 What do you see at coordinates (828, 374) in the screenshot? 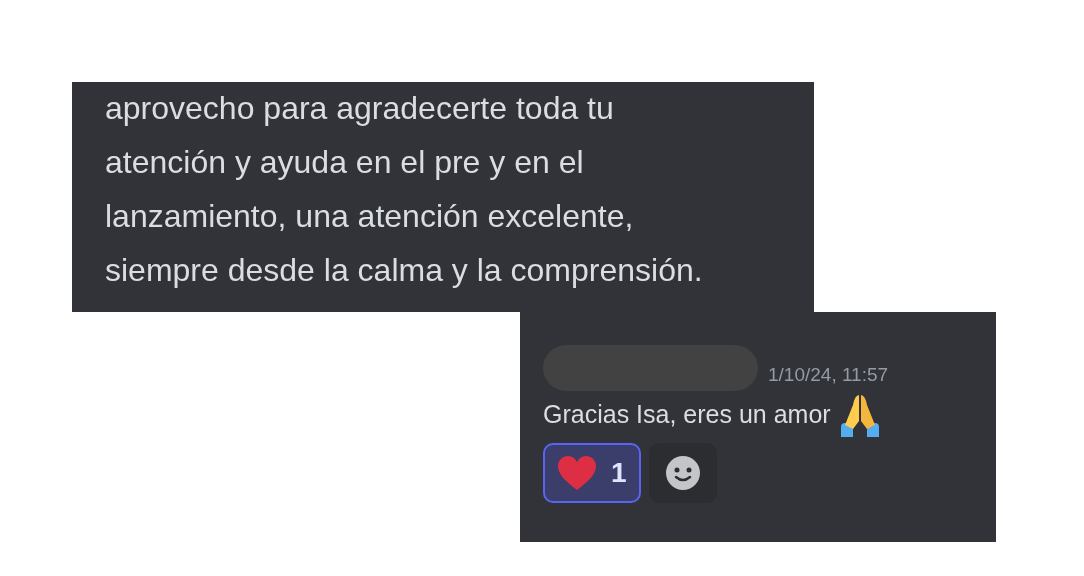
I see `timestamp: 1/10/24, 11:57` at bounding box center [828, 374].